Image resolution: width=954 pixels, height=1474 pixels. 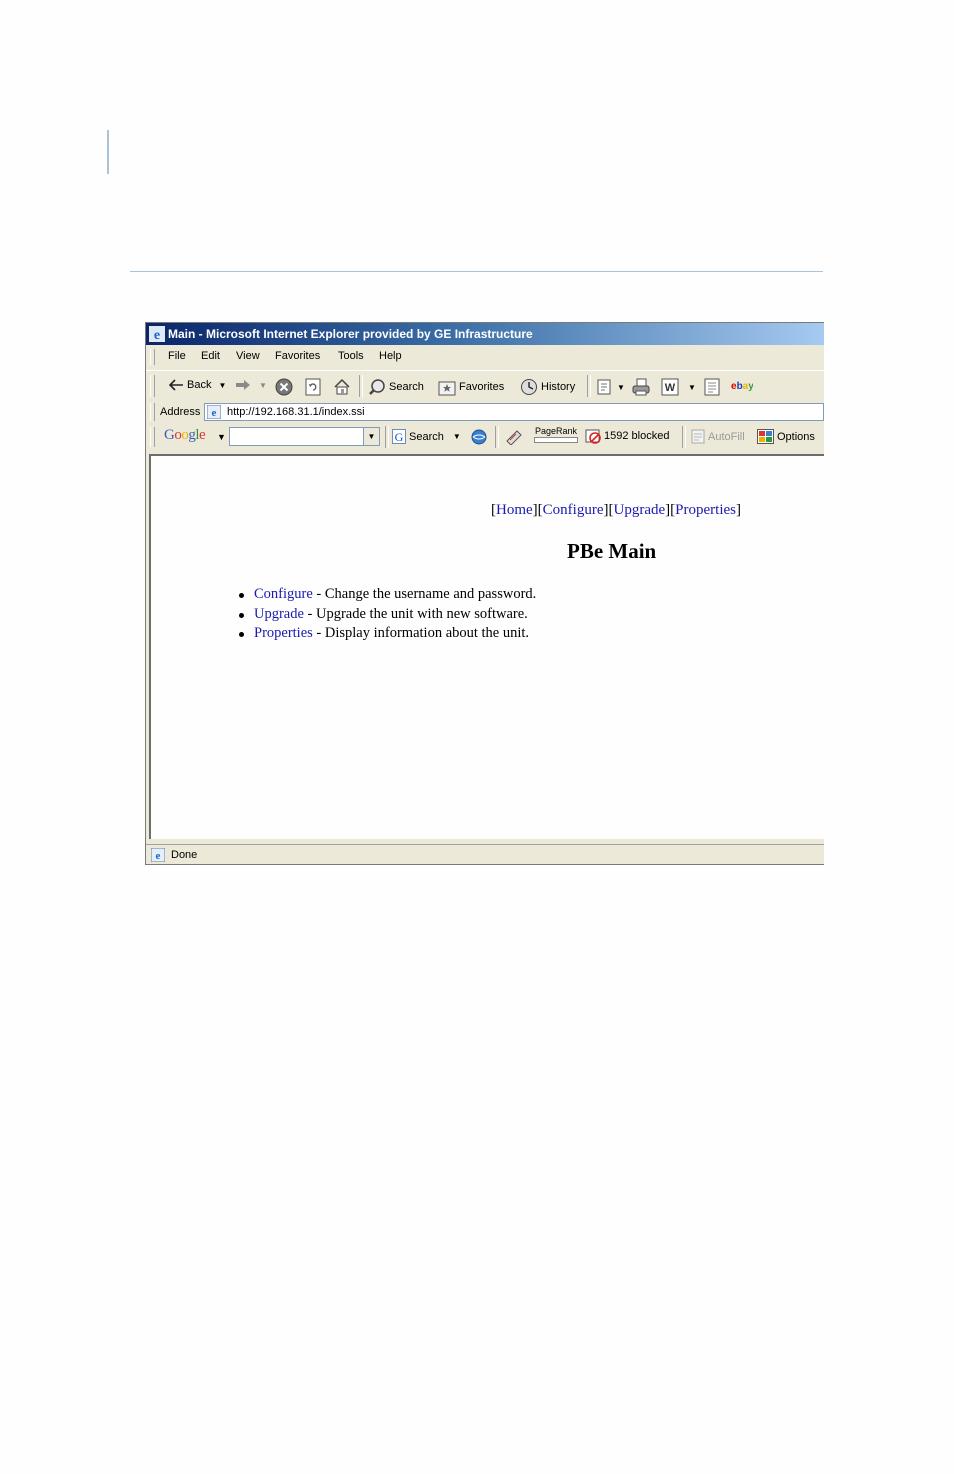 I want to click on news-button, so click(x=514, y=437).